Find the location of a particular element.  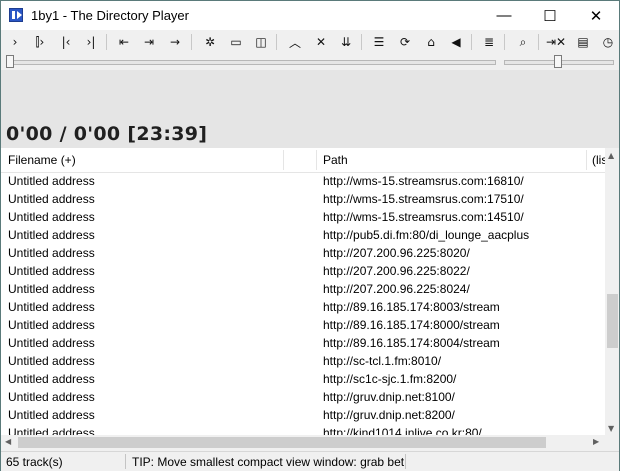

compact-view-button: ▭ is located at coordinates (236, 42).